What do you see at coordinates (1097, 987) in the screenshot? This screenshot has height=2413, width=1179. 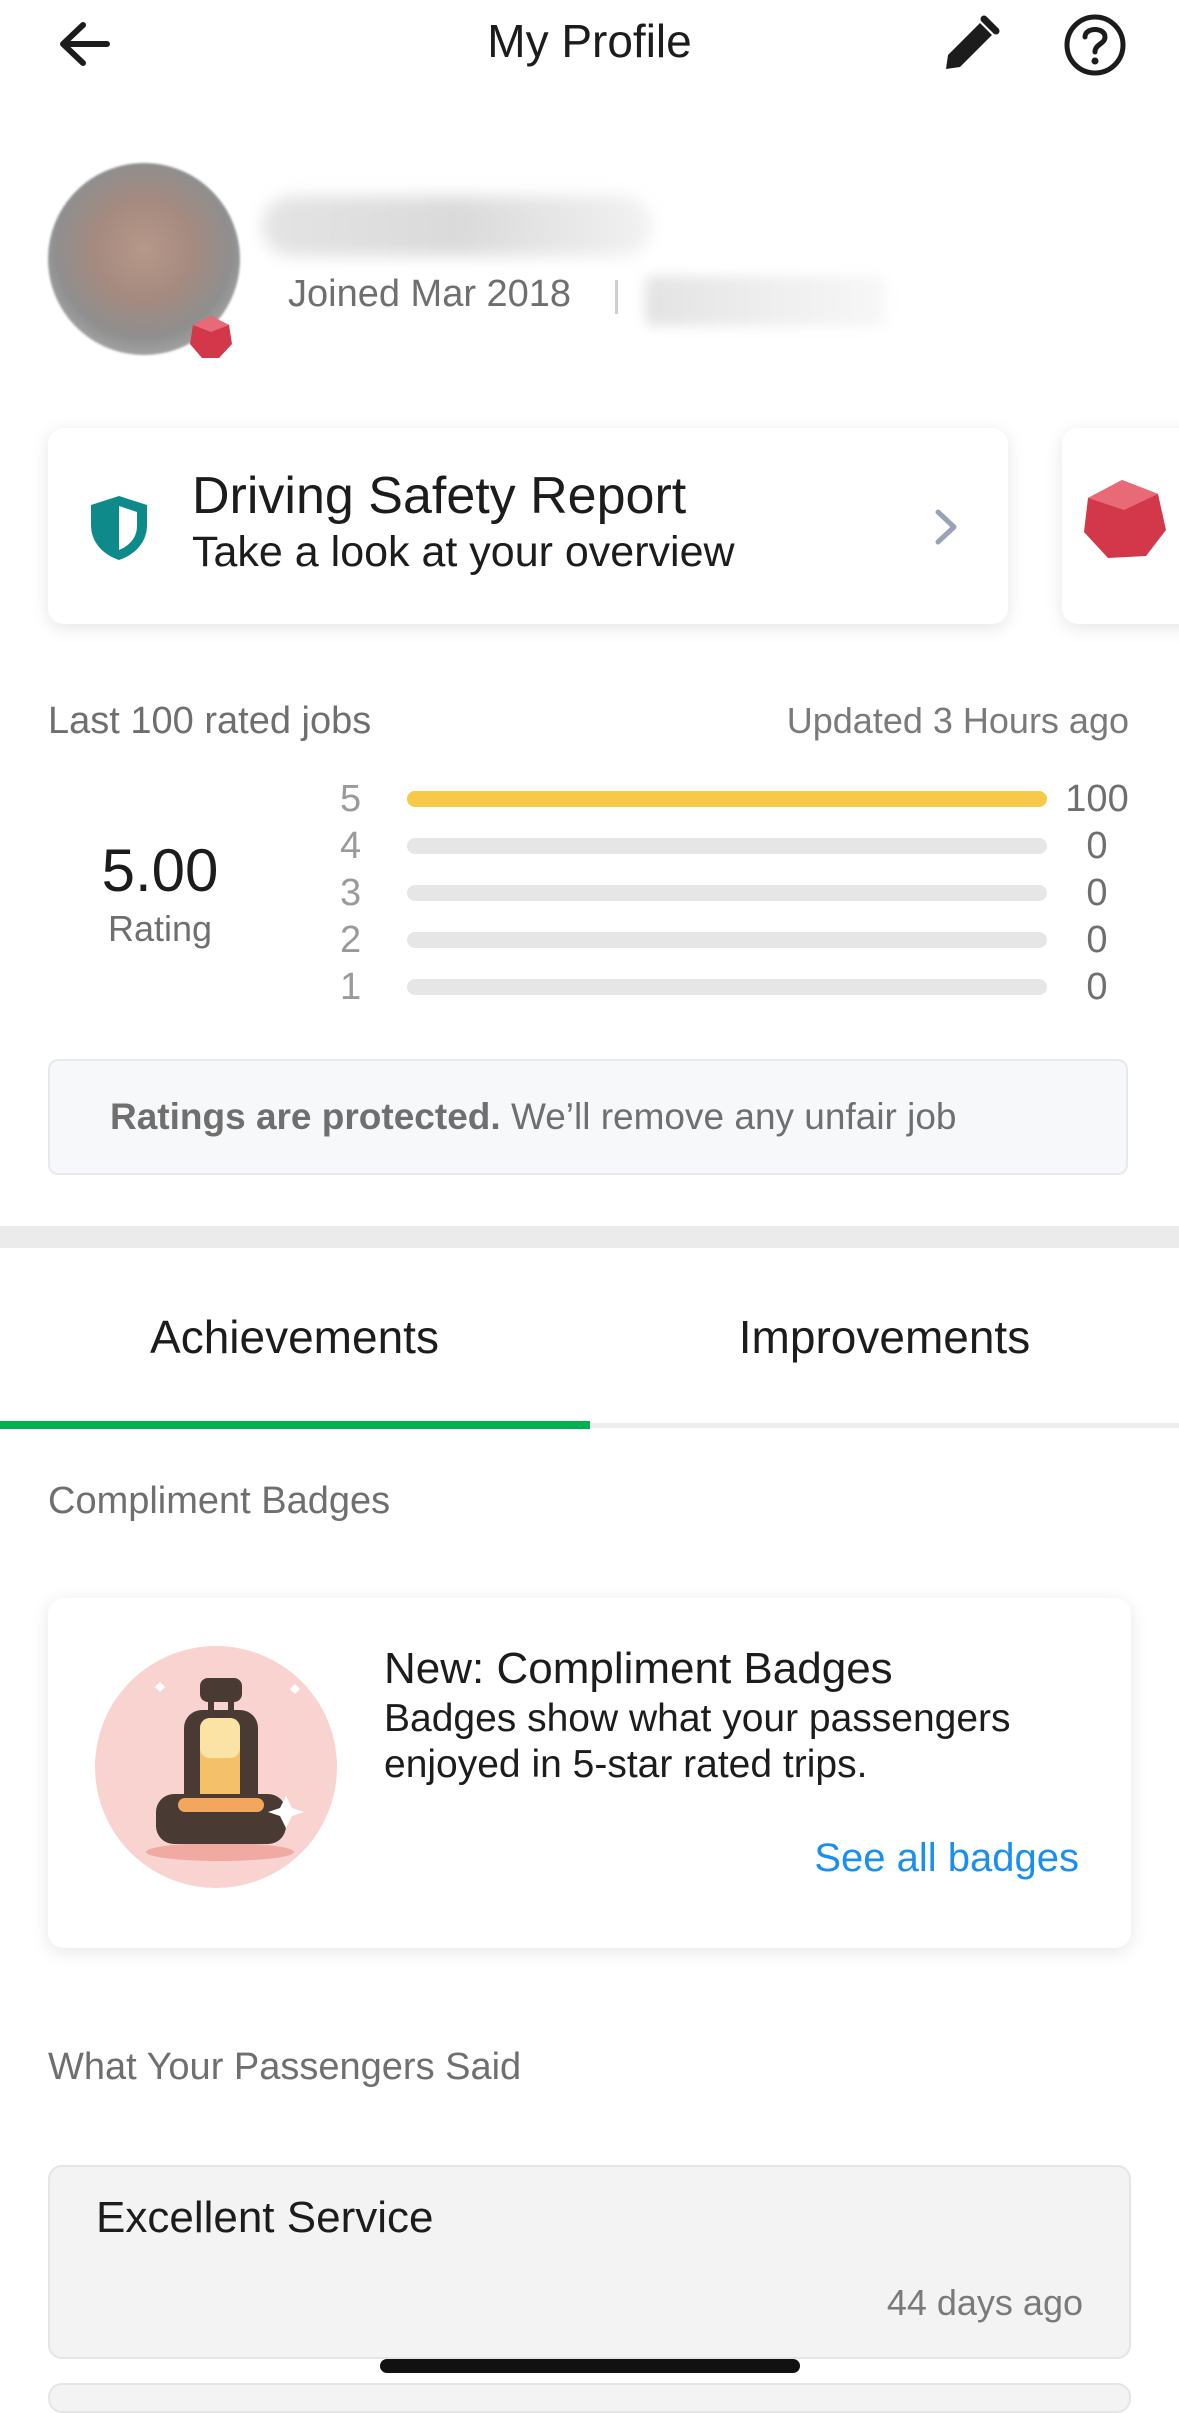 I see `count-1: 0` at bounding box center [1097, 987].